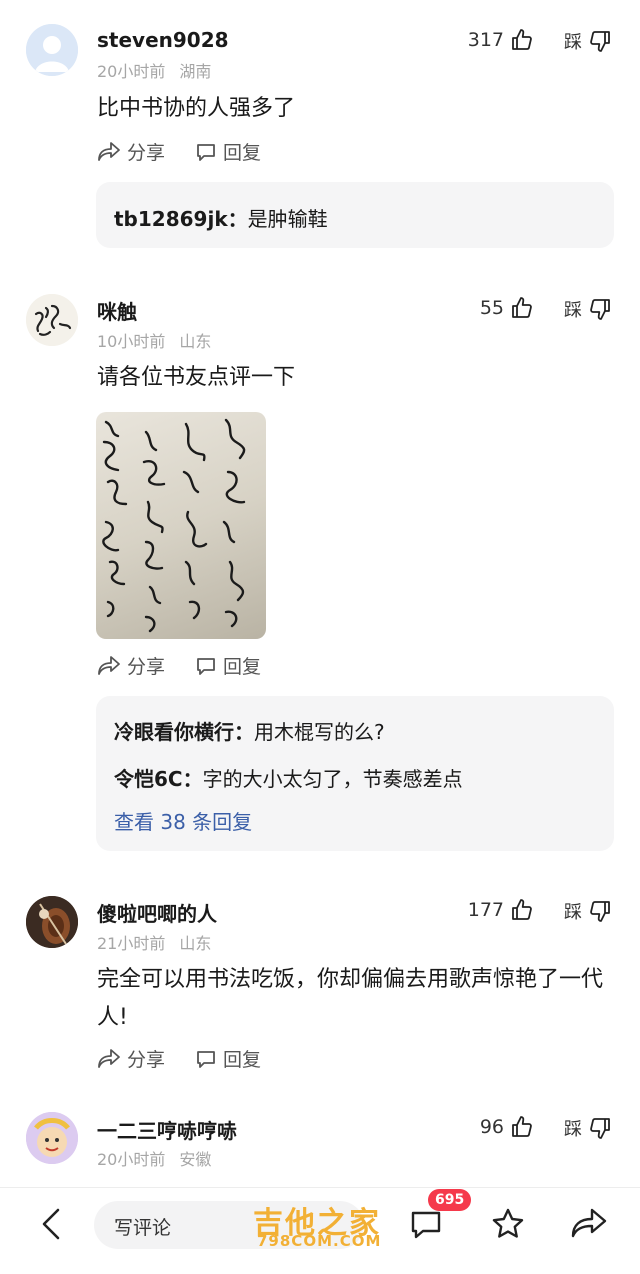  I want to click on like-button: 55, so click(507, 308).